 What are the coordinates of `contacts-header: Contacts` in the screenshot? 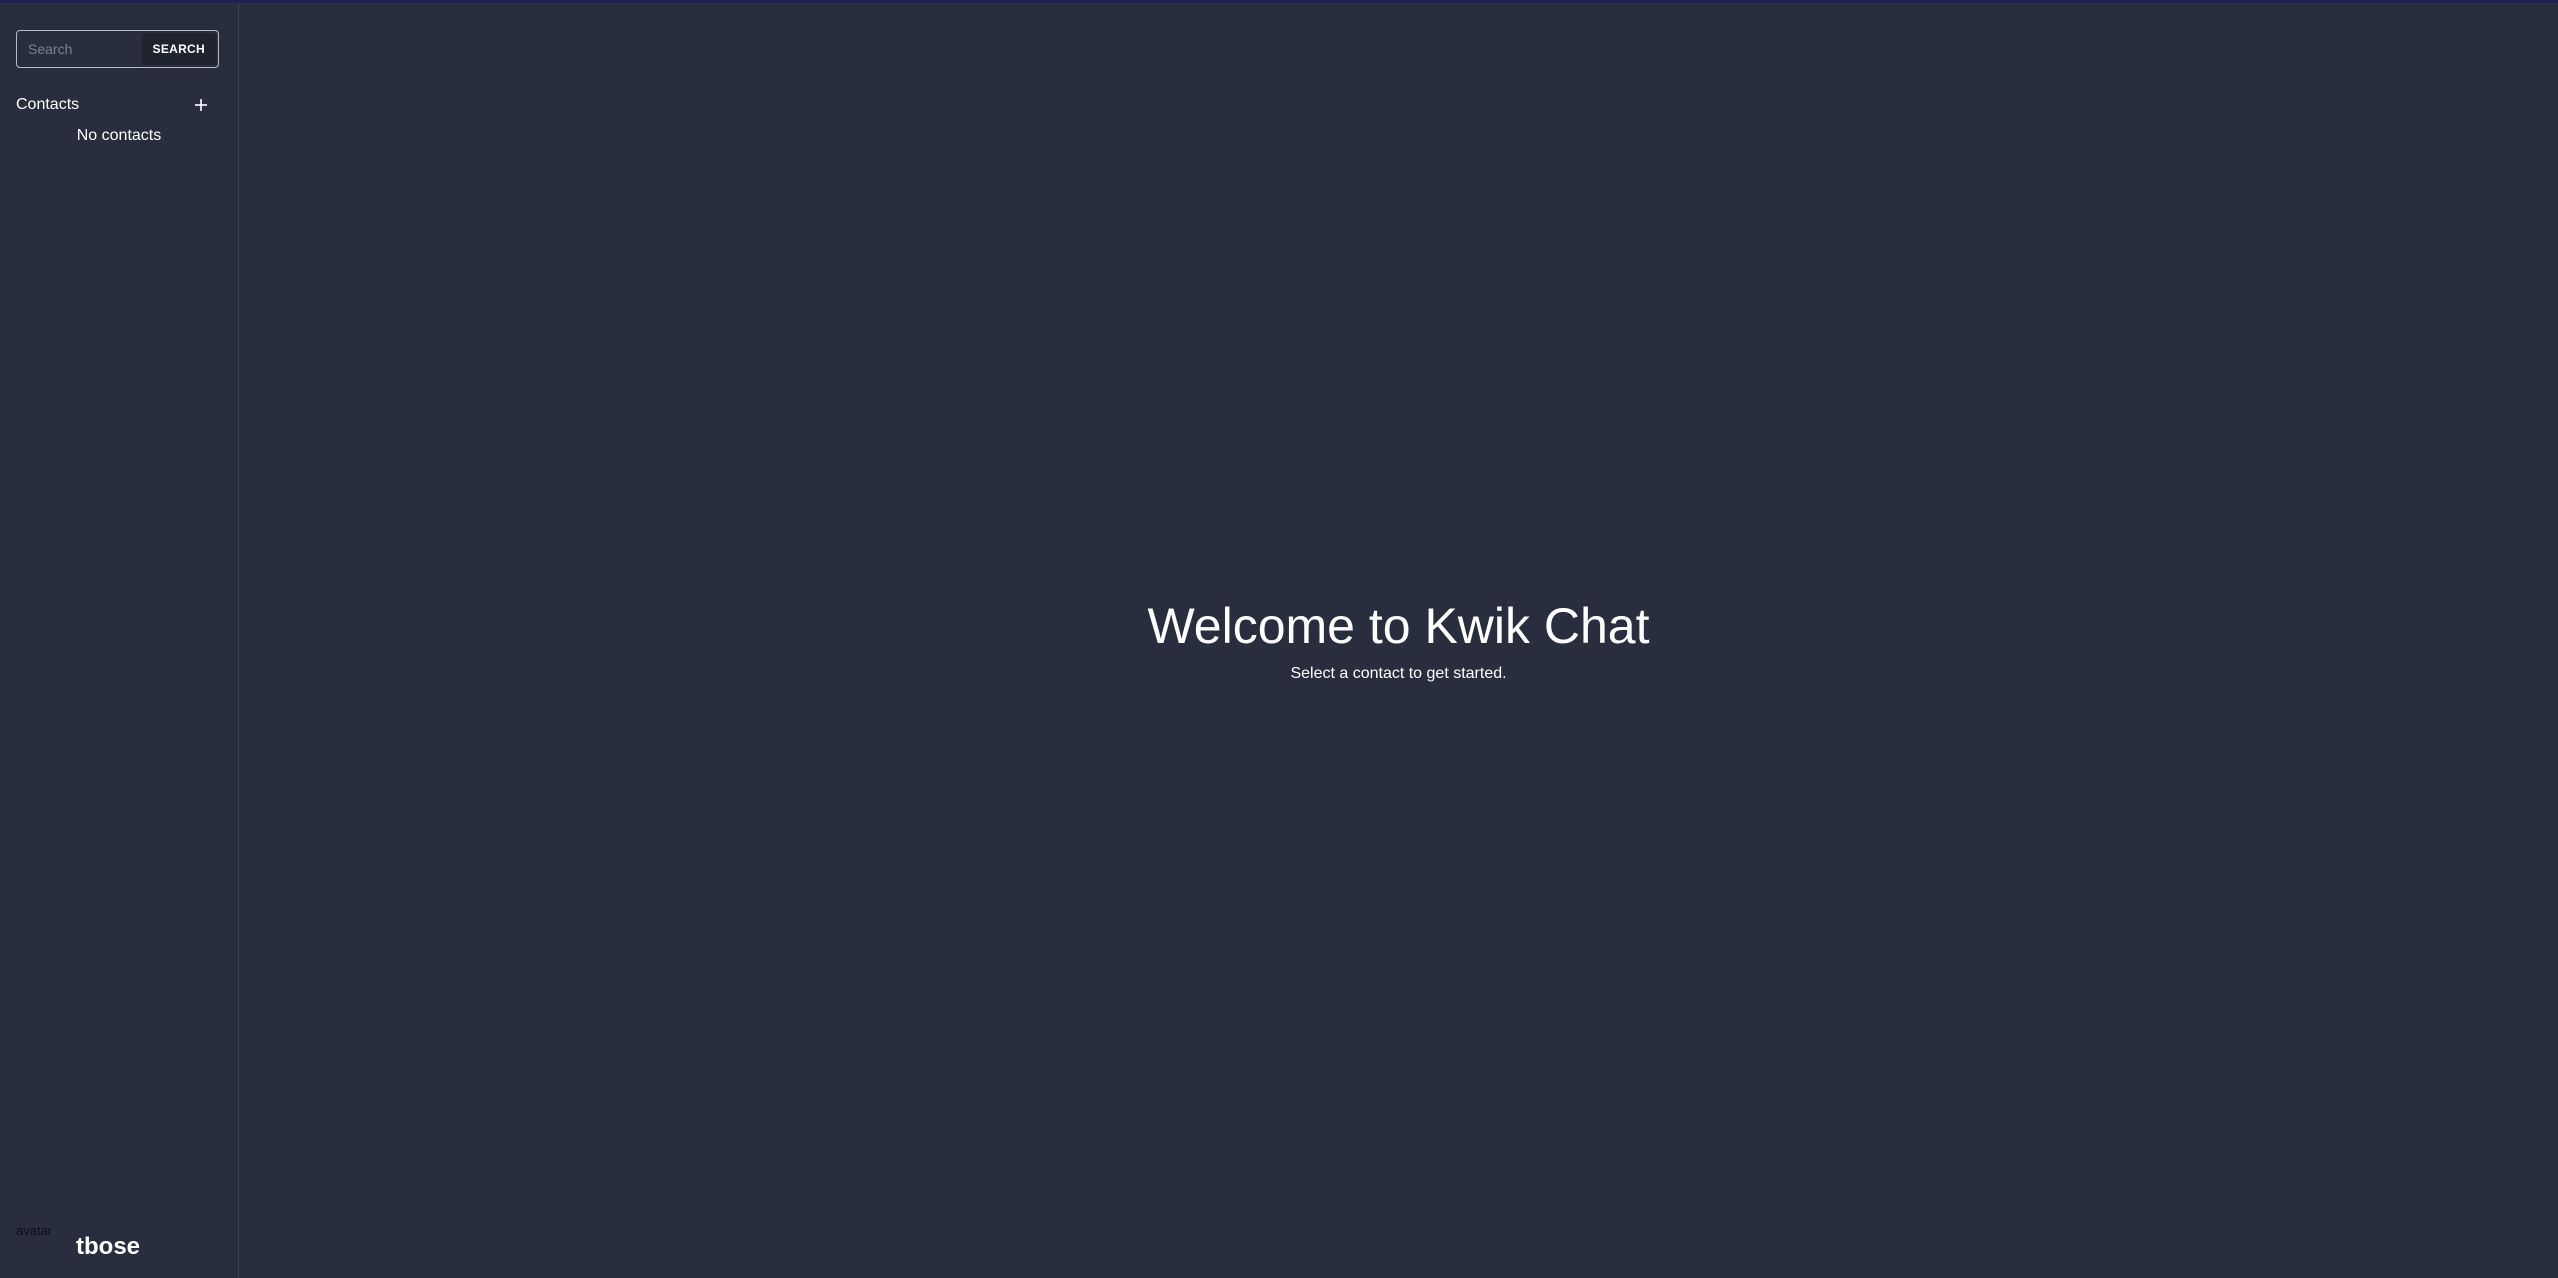 It's located at (114, 105).